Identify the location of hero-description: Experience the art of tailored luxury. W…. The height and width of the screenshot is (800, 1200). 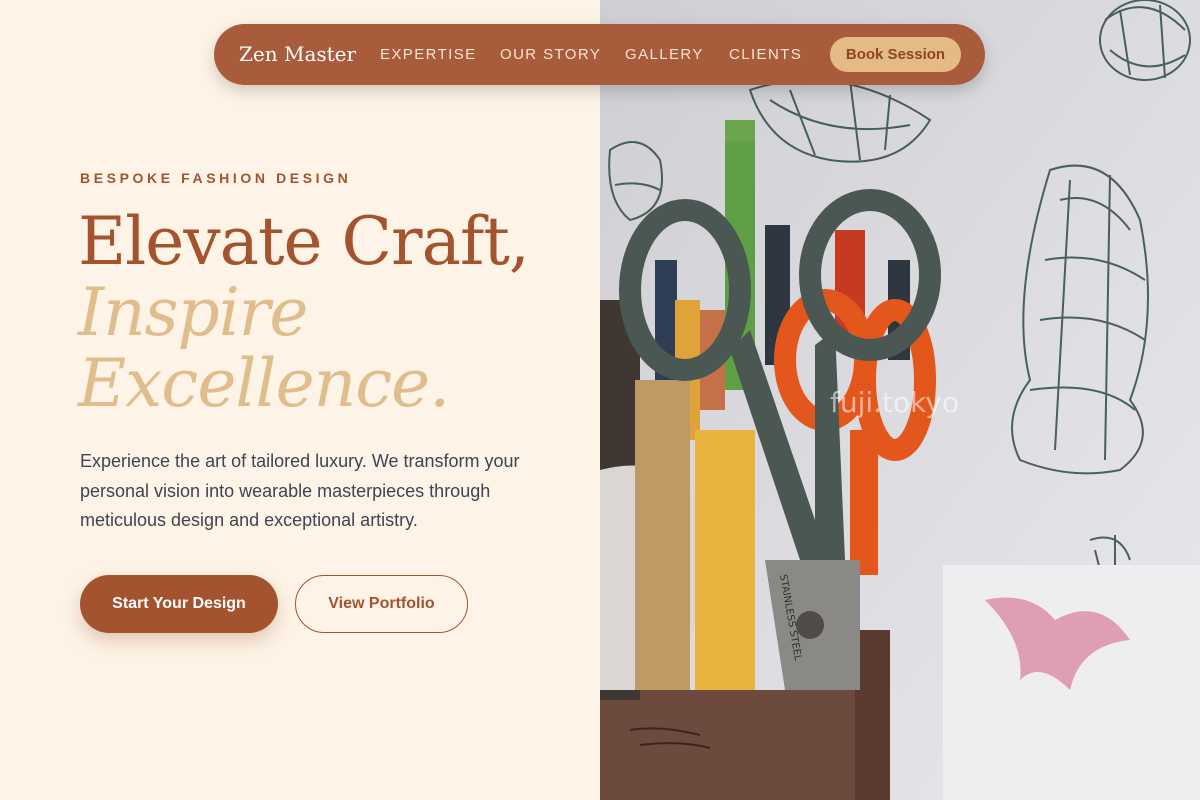
(300, 490).